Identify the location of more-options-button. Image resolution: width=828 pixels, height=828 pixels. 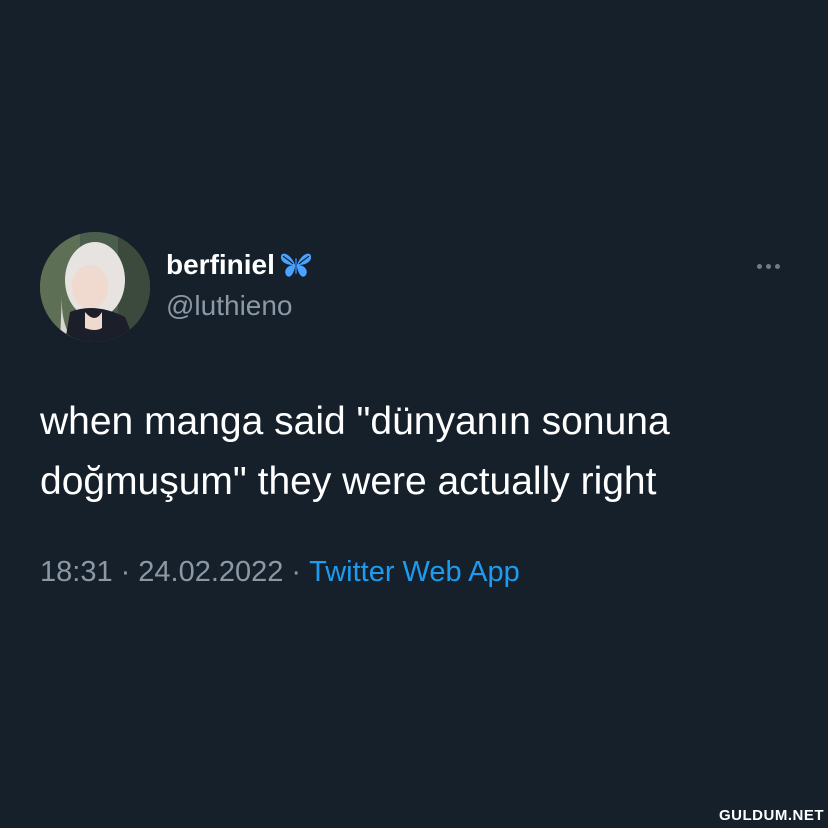
(768, 266).